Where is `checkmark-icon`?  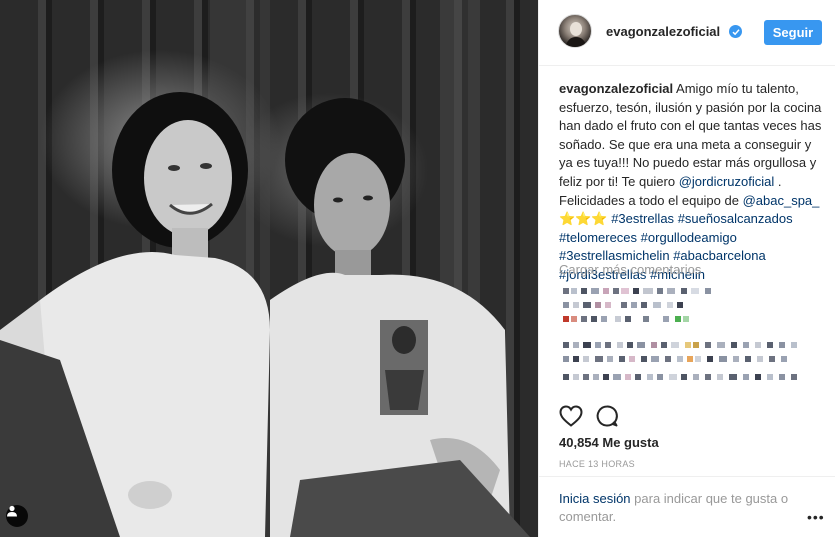
checkmark-icon is located at coordinates (735, 31).